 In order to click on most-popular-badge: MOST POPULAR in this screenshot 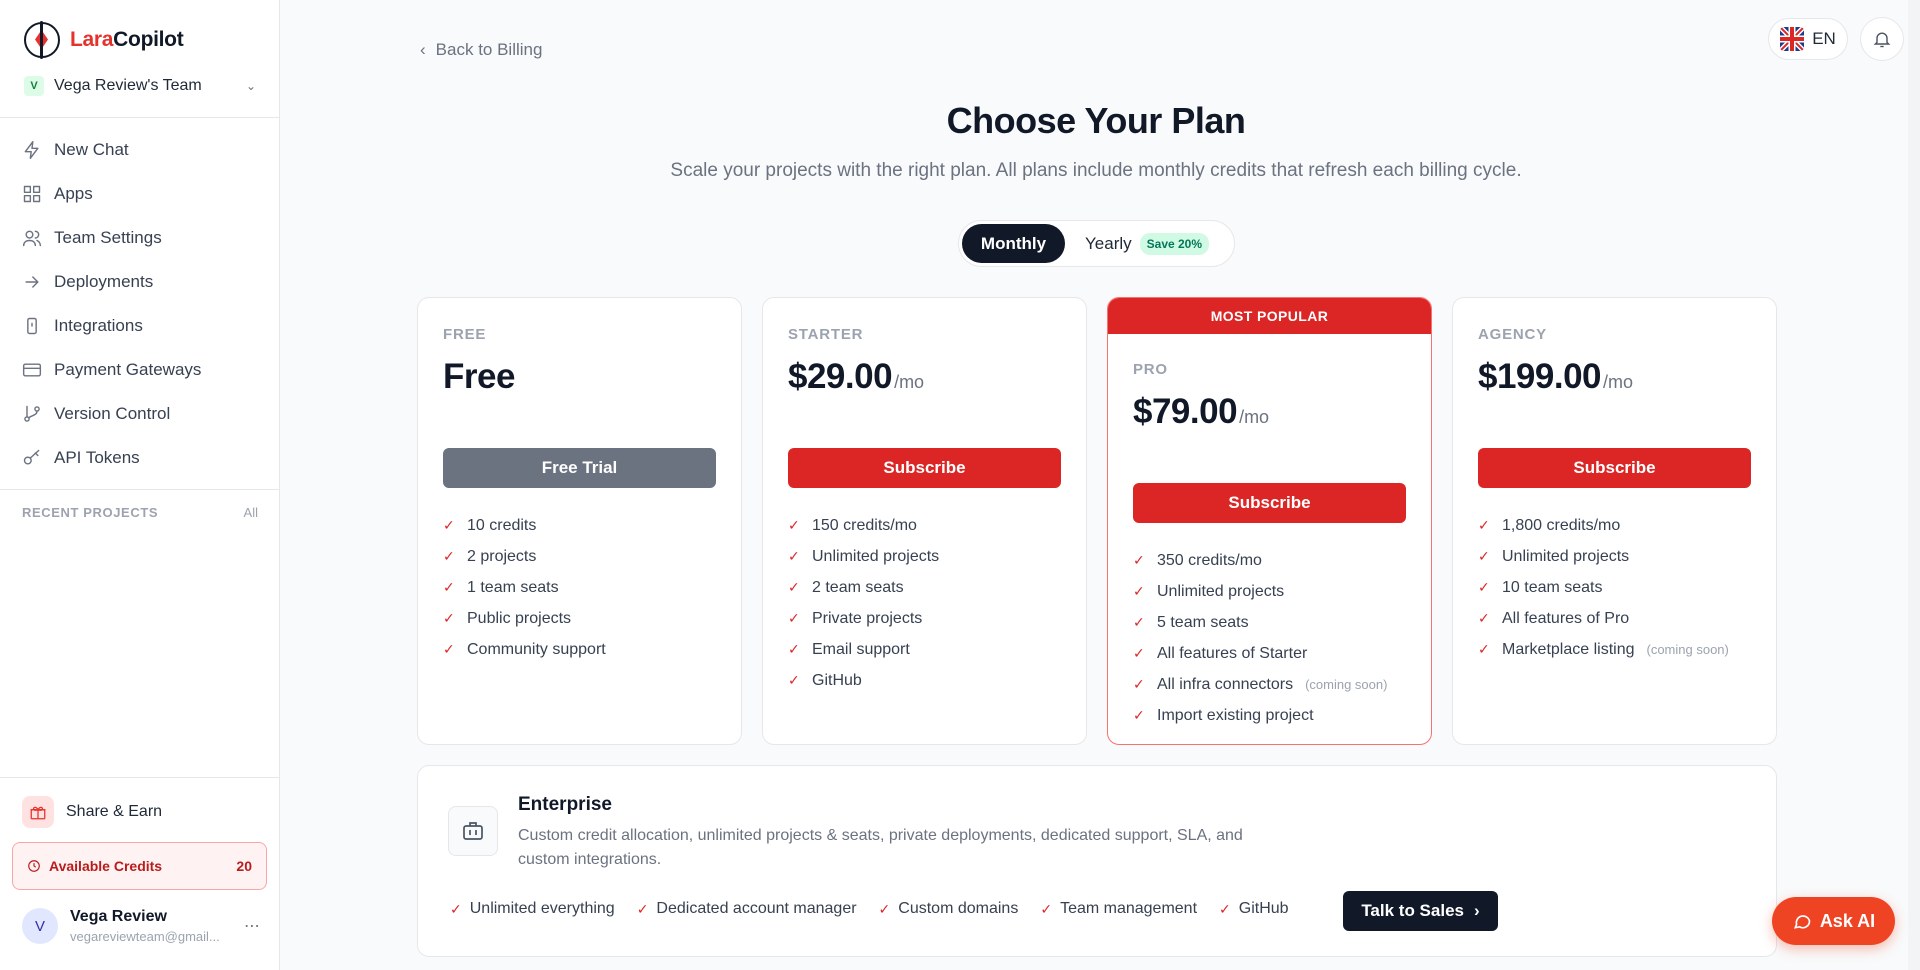, I will do `click(1269, 316)`.